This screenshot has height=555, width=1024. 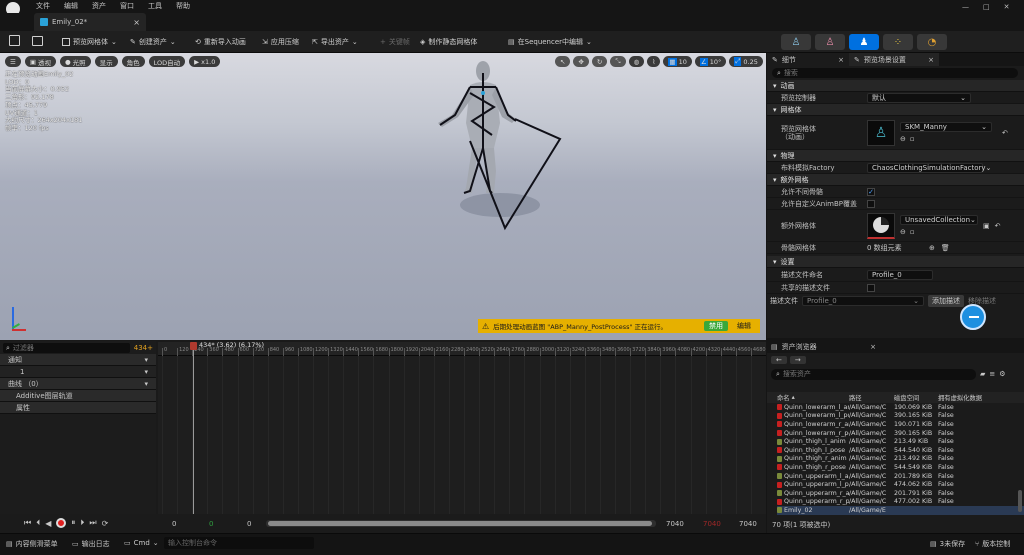 What do you see at coordinates (871, 288) in the screenshot?
I see `shared-profile-checkbox` at bounding box center [871, 288].